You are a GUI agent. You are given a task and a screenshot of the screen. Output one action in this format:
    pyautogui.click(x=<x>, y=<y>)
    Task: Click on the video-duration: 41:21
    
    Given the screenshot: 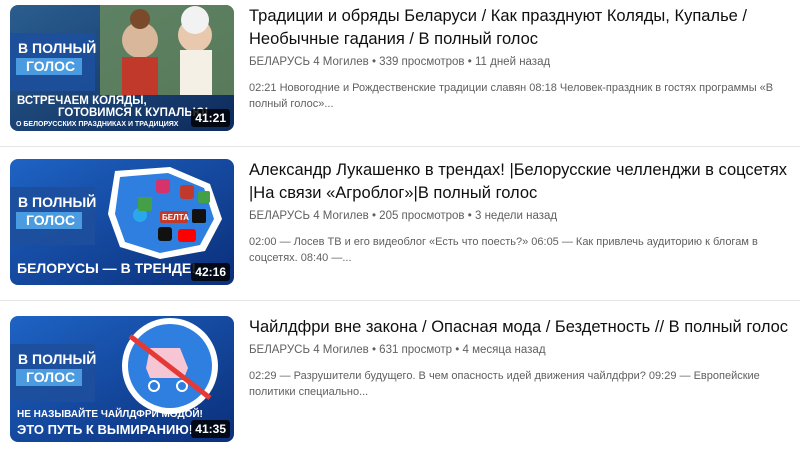 What is the action you would take?
    pyautogui.click(x=210, y=118)
    